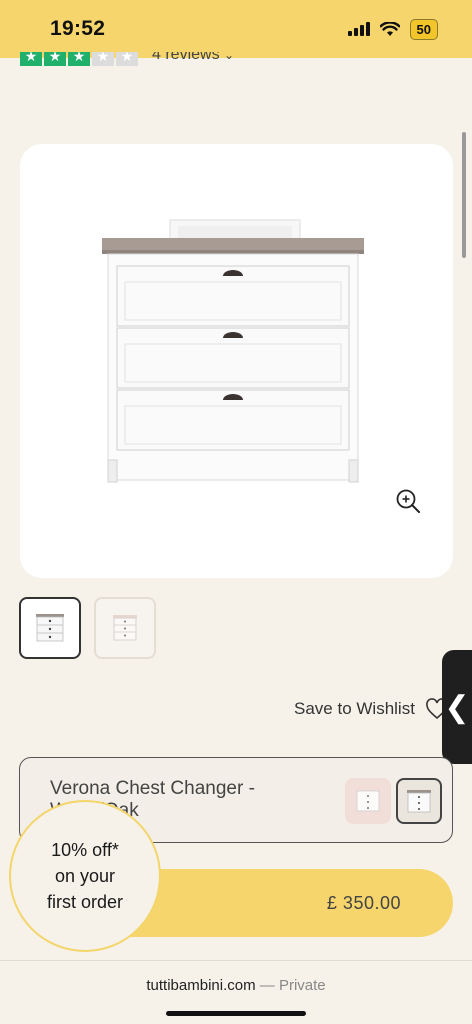 This screenshot has height=1024, width=472. Describe the element at coordinates (186, 57) in the screenshot. I see `reviews-count: 4 reviews` at that location.